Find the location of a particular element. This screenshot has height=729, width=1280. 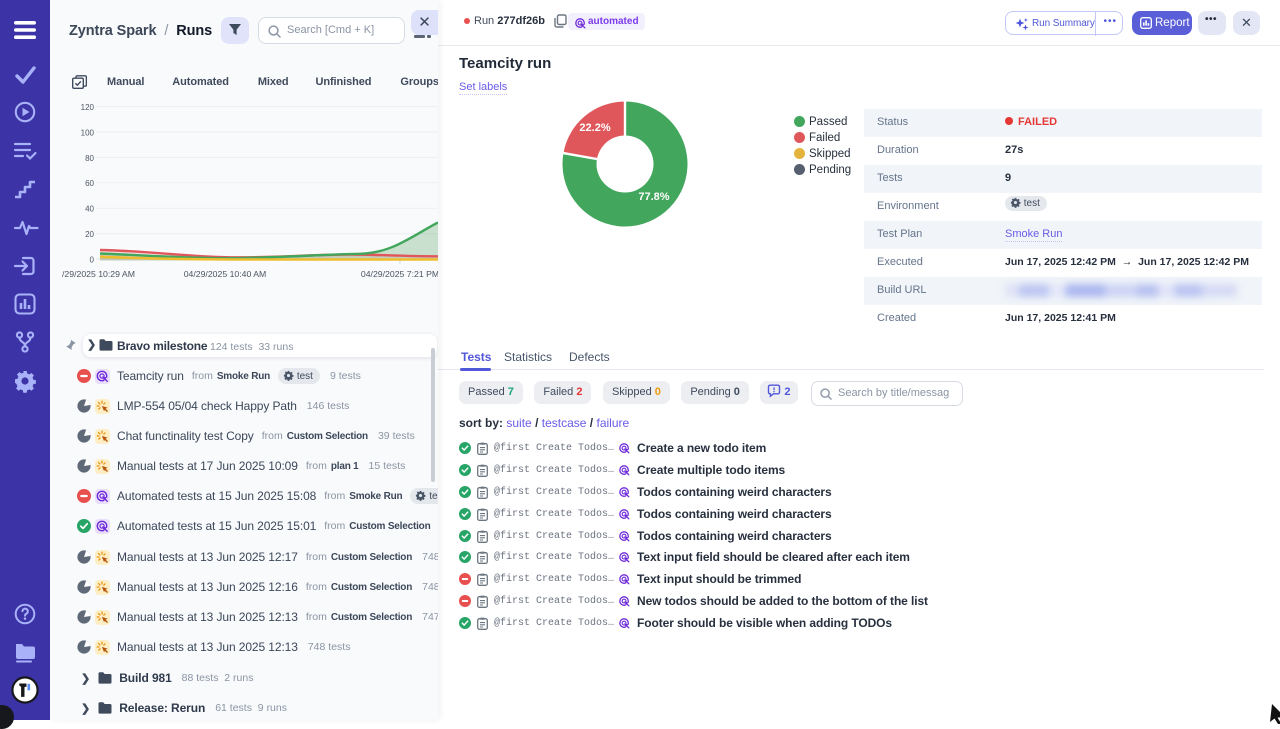

svg-text: /29/2025 10:29 AM is located at coordinates (98, 274).